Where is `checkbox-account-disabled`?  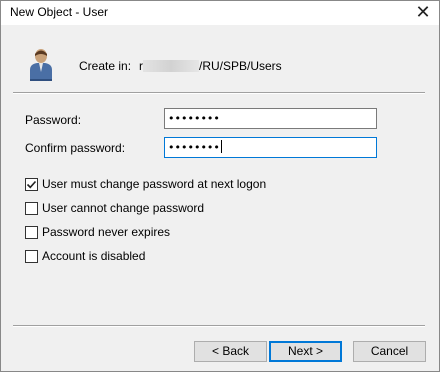
checkbox-account-disabled is located at coordinates (31, 256).